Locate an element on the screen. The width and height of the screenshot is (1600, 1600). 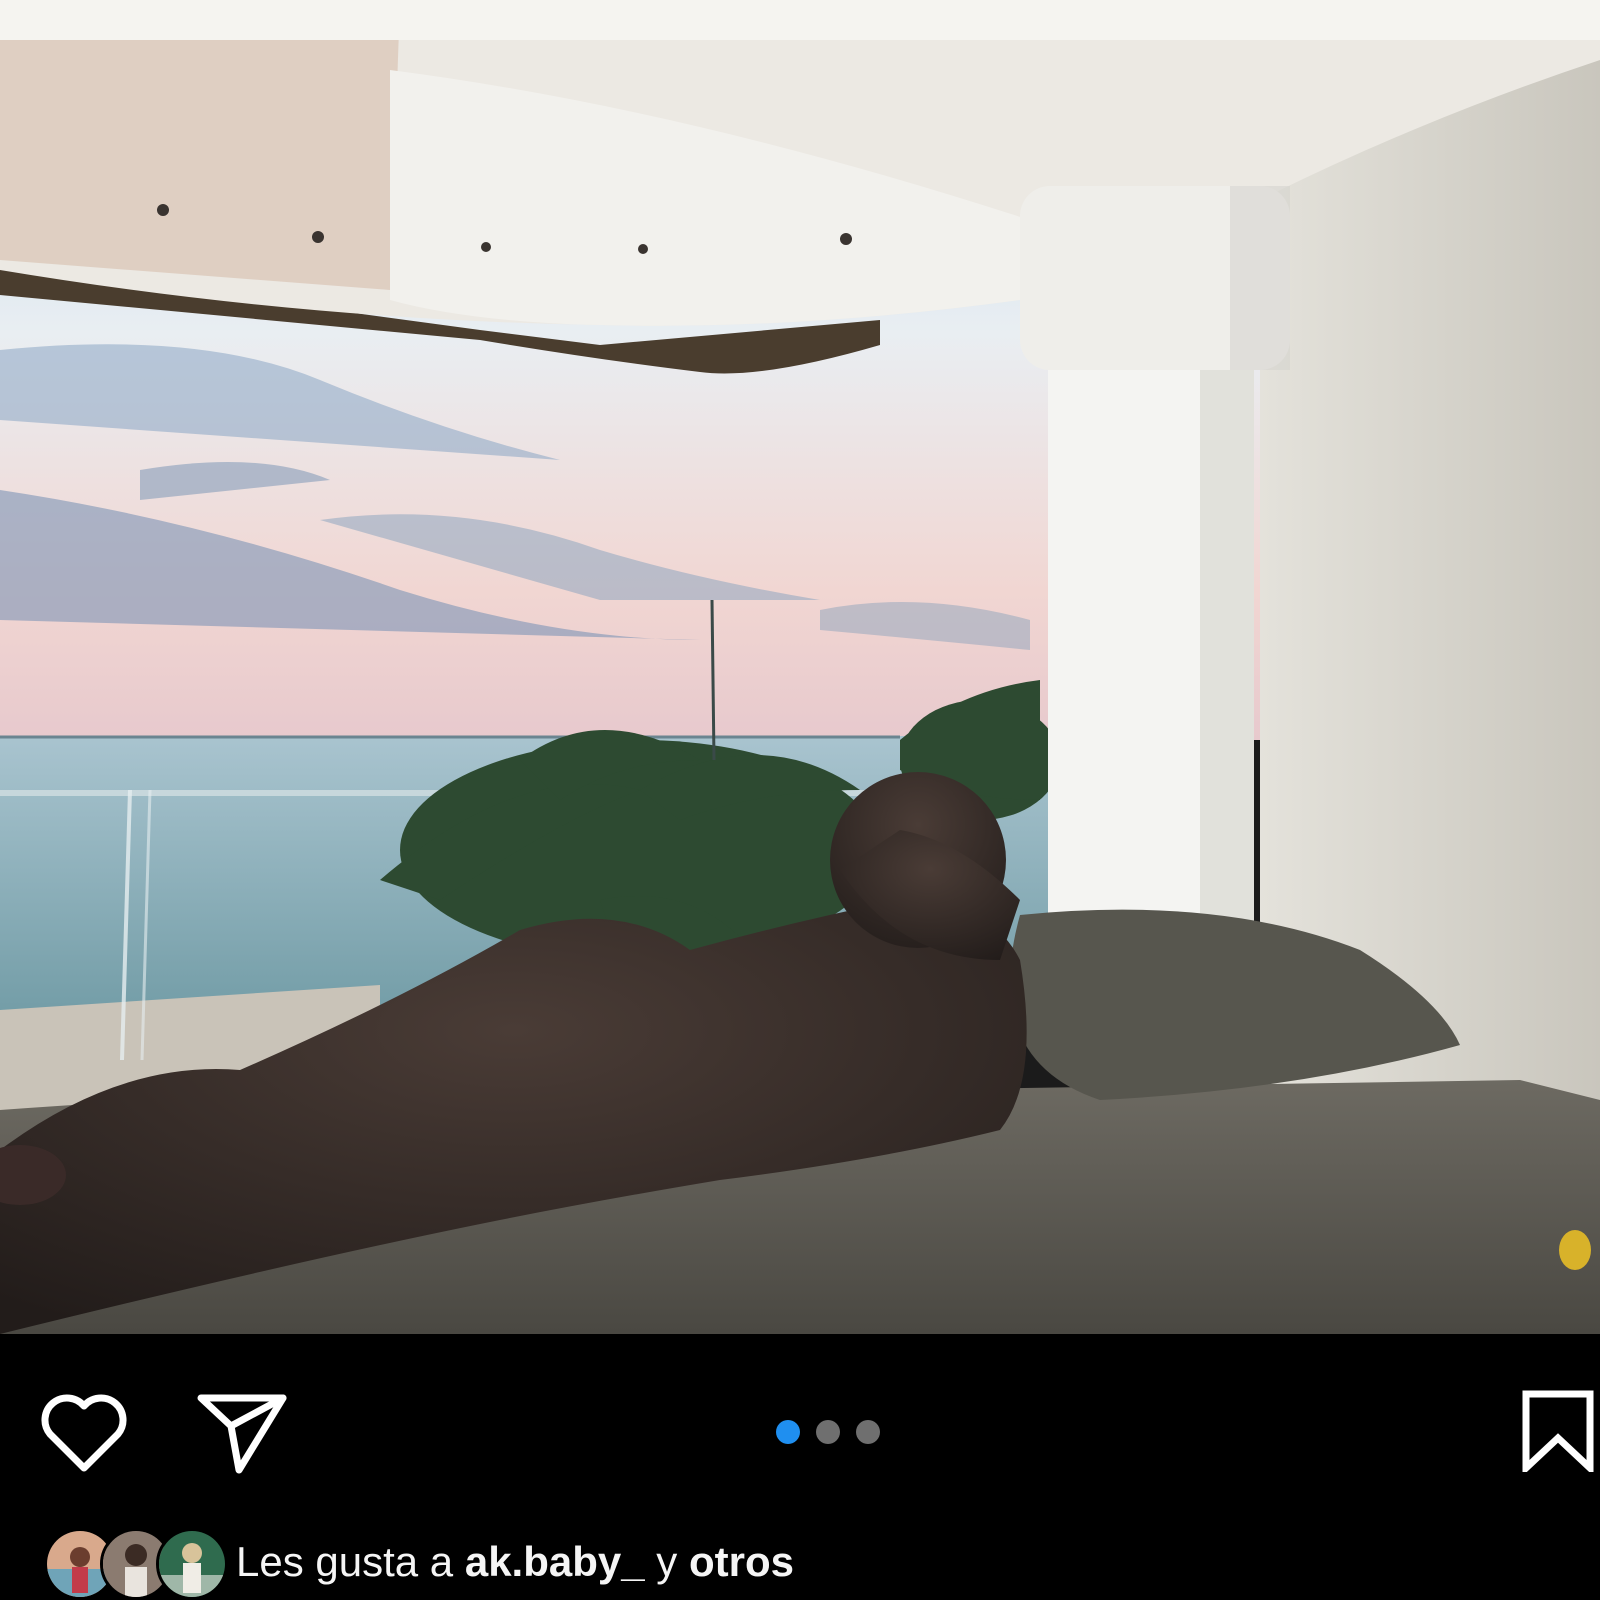
bookmark-icon is located at coordinates (1558, 1431).